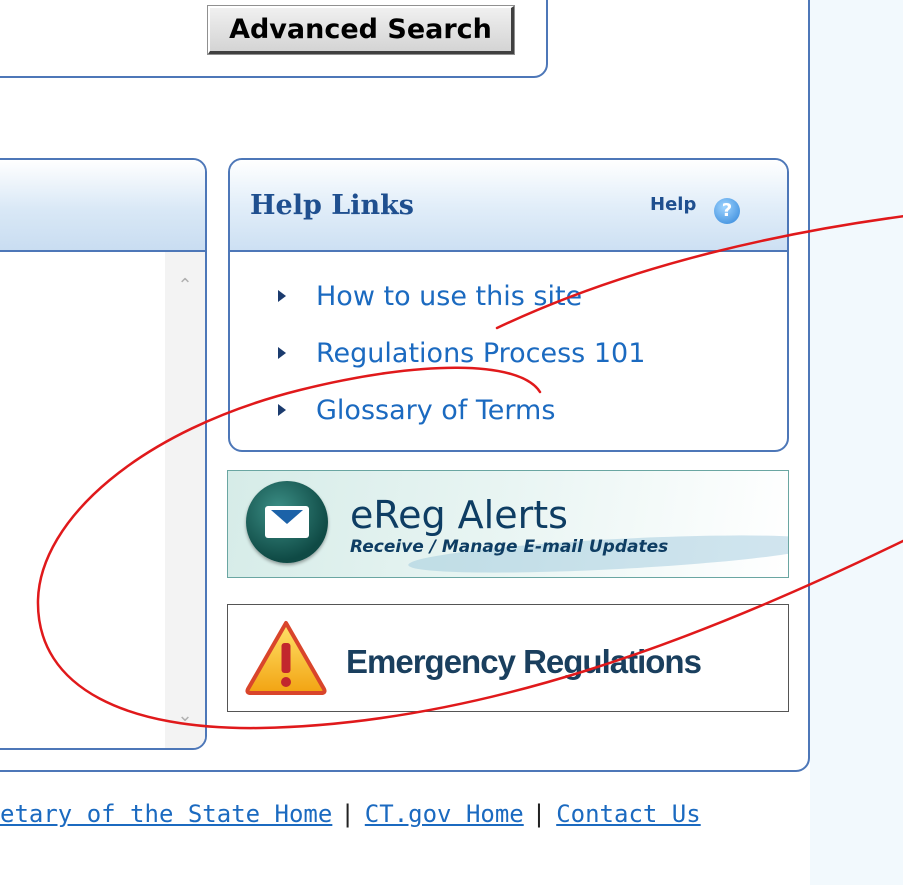  Describe the element at coordinates (508, 206) in the screenshot. I see `help-links-header: Help Links Help ?` at that location.